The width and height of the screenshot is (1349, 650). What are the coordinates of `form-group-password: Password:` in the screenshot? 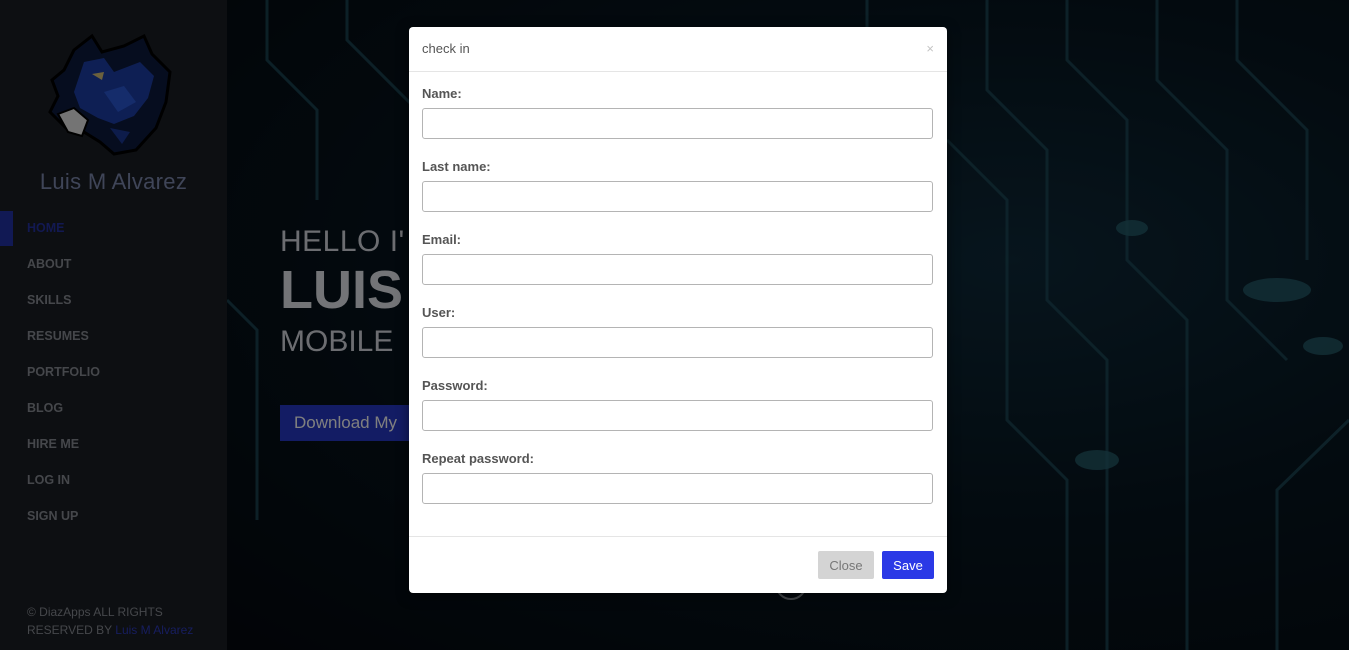 It's located at (677, 399).